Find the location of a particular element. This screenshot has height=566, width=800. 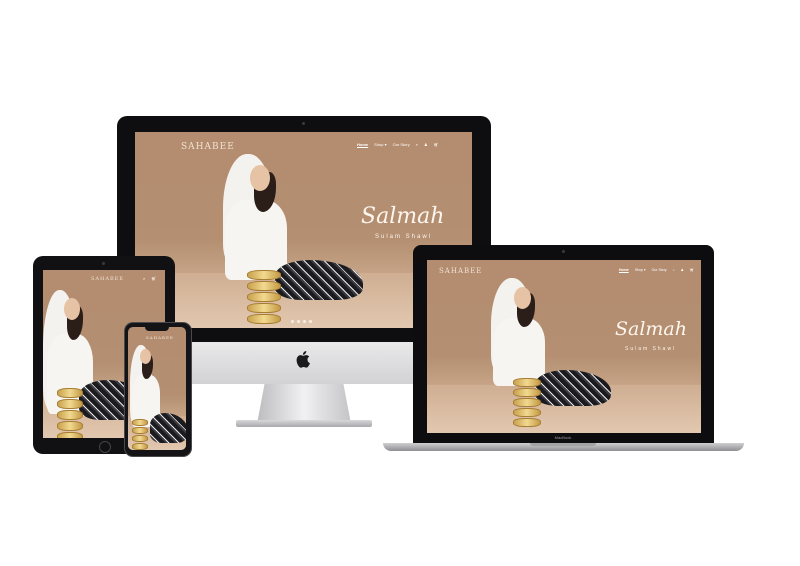

iphone-screen: SAHABEE is located at coordinates (157, 388).